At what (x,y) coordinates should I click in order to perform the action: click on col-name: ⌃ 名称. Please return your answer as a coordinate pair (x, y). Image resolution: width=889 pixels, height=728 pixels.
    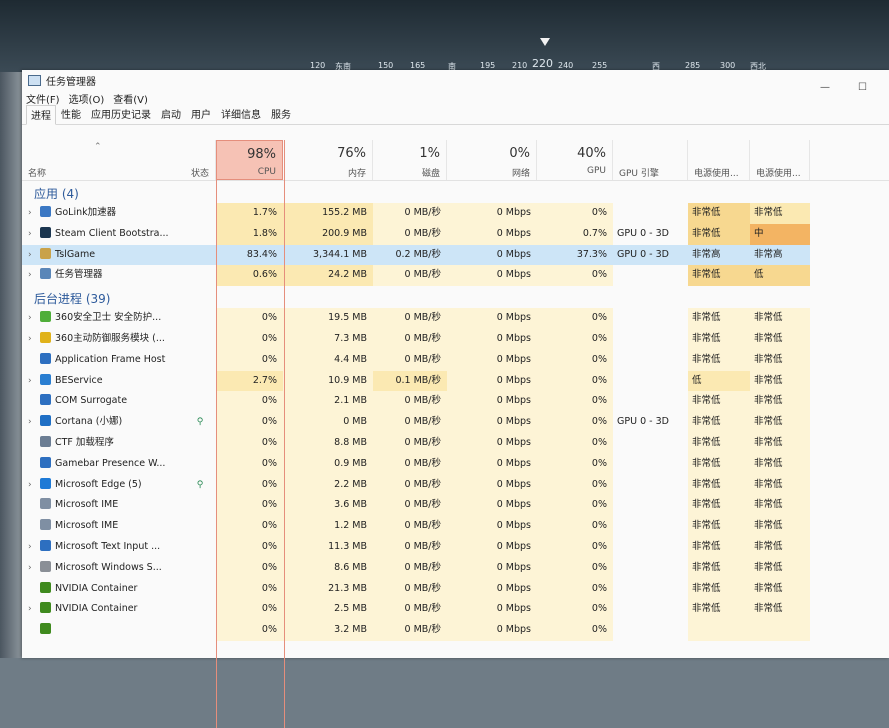
    Looking at the image, I should click on (103, 160).